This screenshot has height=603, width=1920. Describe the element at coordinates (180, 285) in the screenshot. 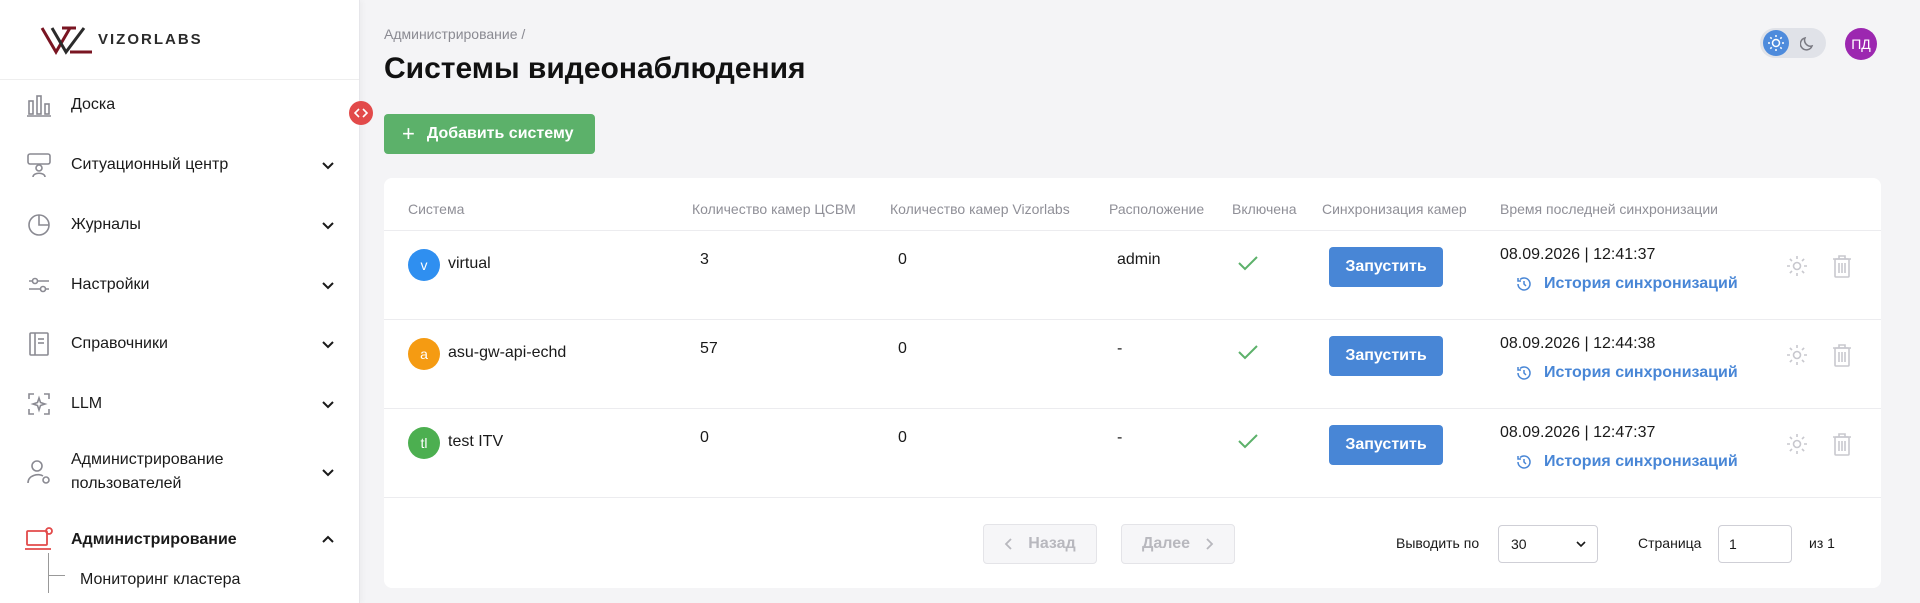

I see `sidebar-item-settings: Настройки` at that location.